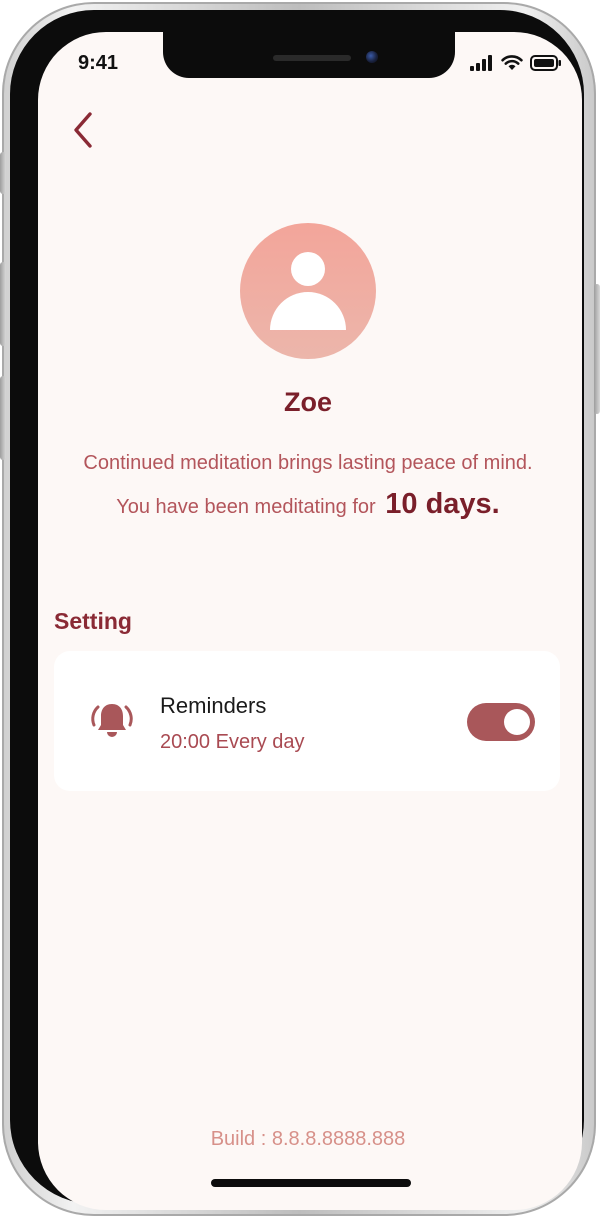  Describe the element at coordinates (83, 130) in the screenshot. I see `chevron-left-icon` at that location.